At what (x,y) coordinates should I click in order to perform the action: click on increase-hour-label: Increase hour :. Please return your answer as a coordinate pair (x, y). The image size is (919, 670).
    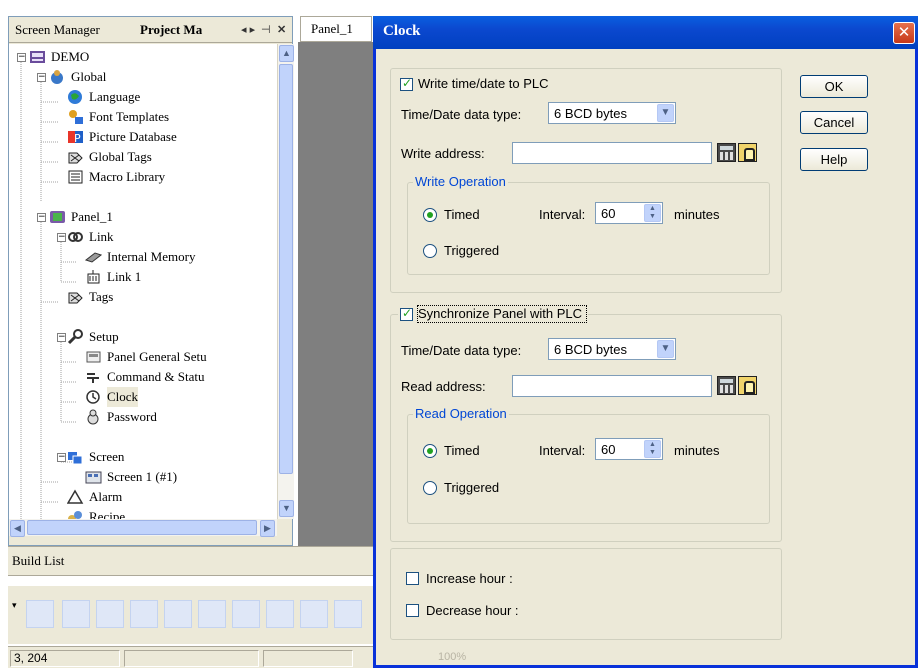
    Looking at the image, I should click on (469, 578).